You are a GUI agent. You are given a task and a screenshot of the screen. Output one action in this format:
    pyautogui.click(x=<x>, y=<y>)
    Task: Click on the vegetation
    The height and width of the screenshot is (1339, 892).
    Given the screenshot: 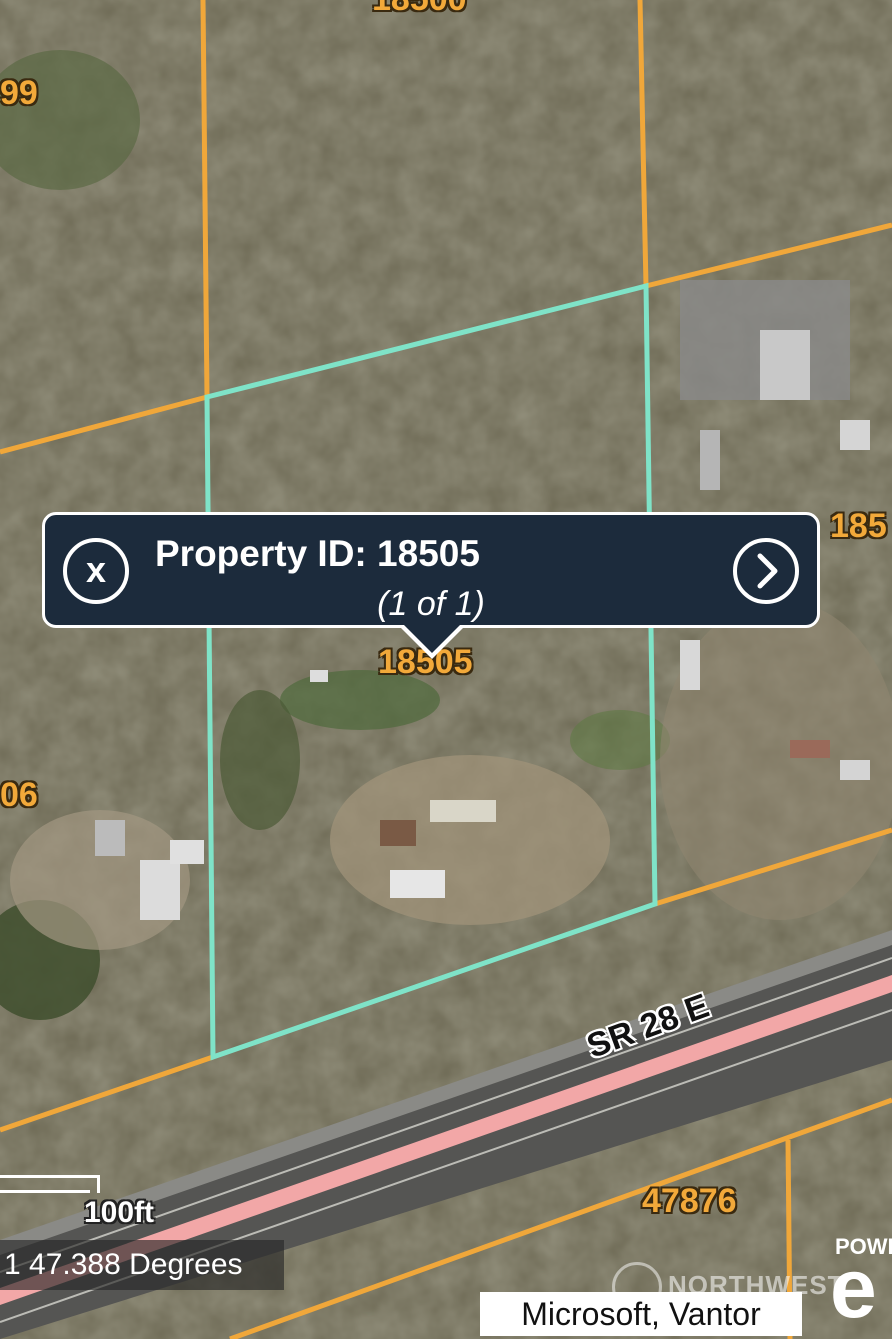 What is the action you would take?
    pyautogui.click(x=260, y=760)
    